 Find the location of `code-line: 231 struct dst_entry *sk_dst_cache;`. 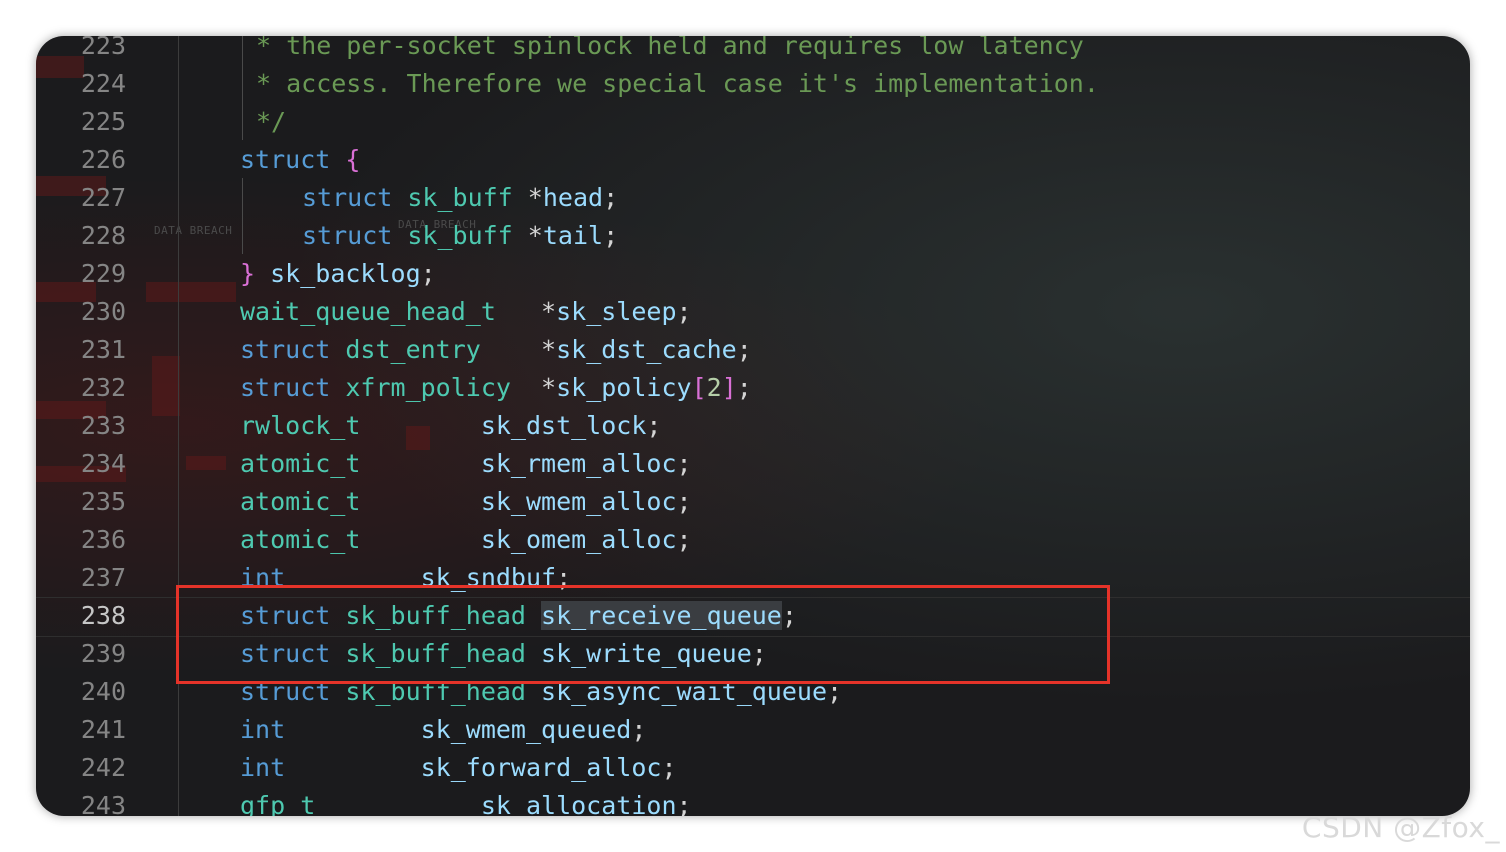

code-line: 231 struct dst_entry *sk_dst_cache; is located at coordinates (753, 350).